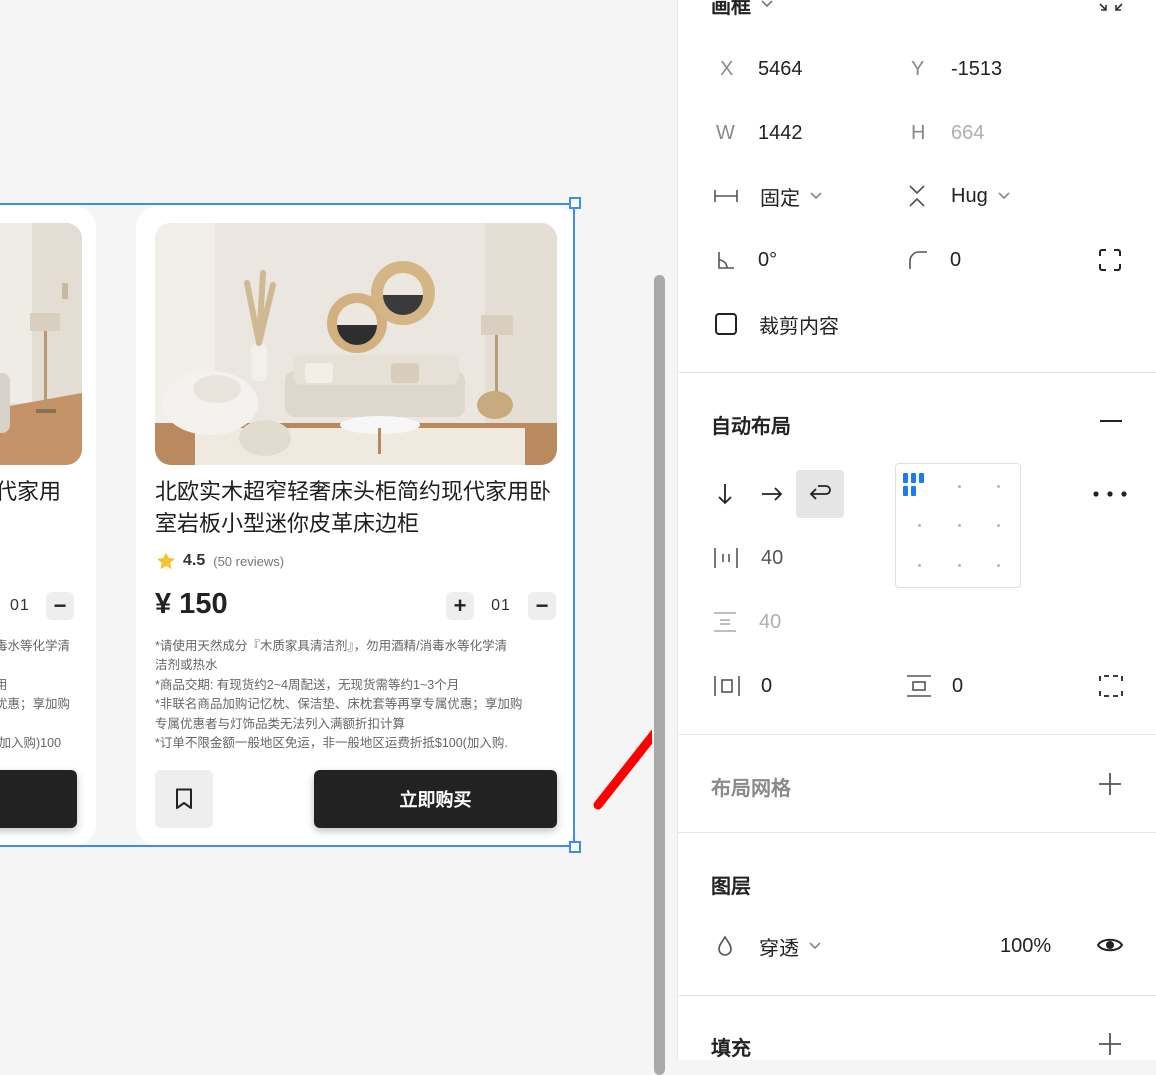  What do you see at coordinates (186, 665) in the screenshot?
I see `note-line: 洁剂或热水` at bounding box center [186, 665].